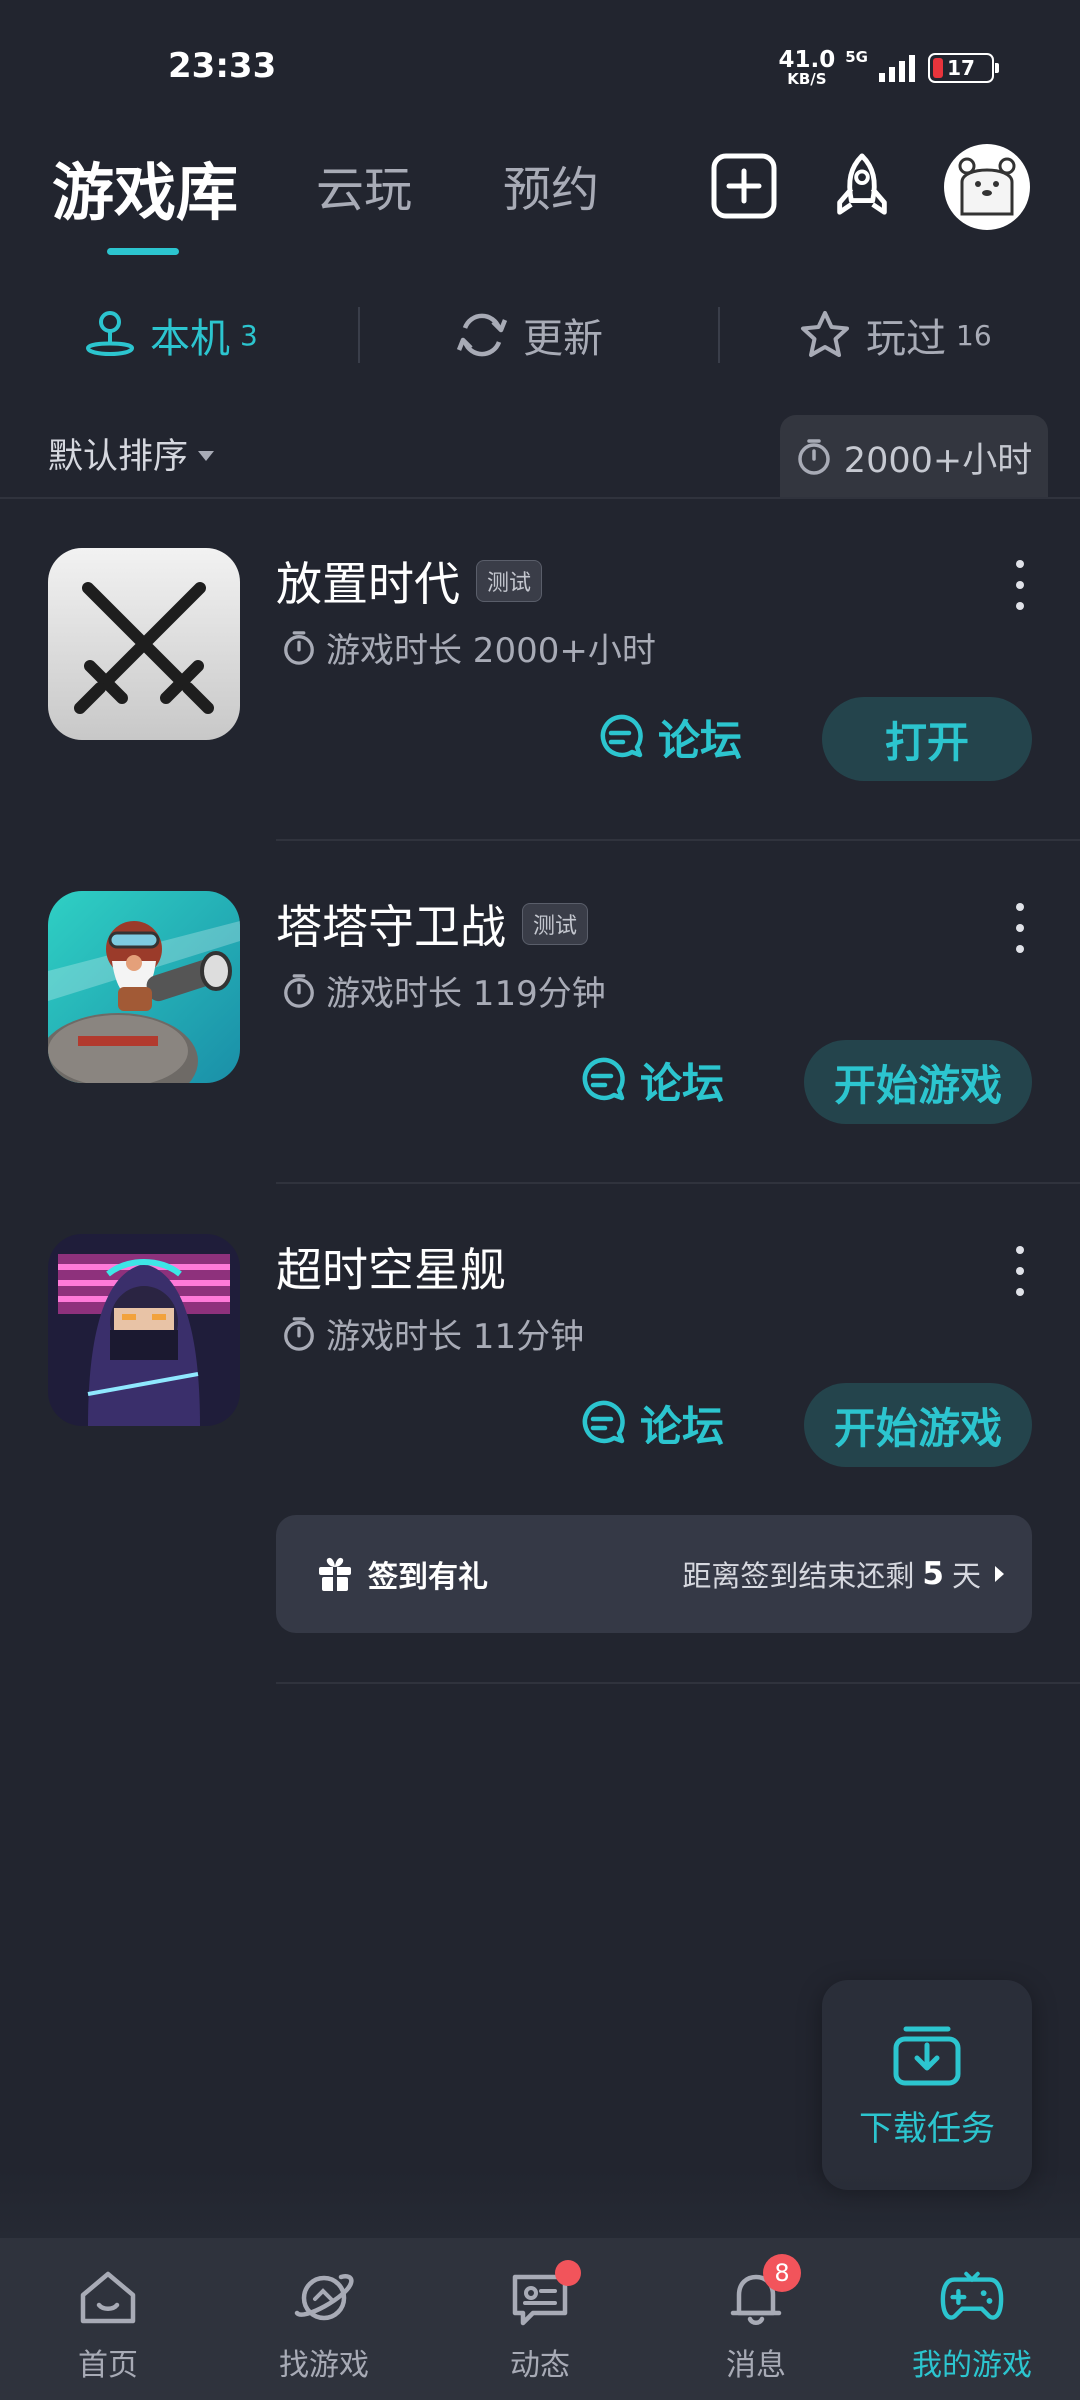 This screenshot has height=2400, width=1080. What do you see at coordinates (897, 68) in the screenshot?
I see `signal-icon` at bounding box center [897, 68].